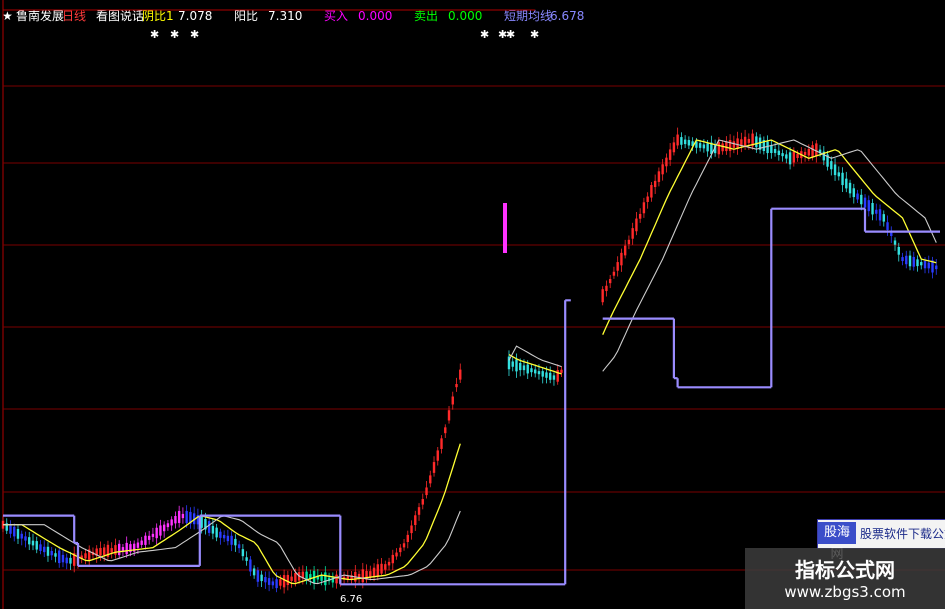 This screenshot has width=945, height=609. I want to click on candle-body, so click(505, 228).